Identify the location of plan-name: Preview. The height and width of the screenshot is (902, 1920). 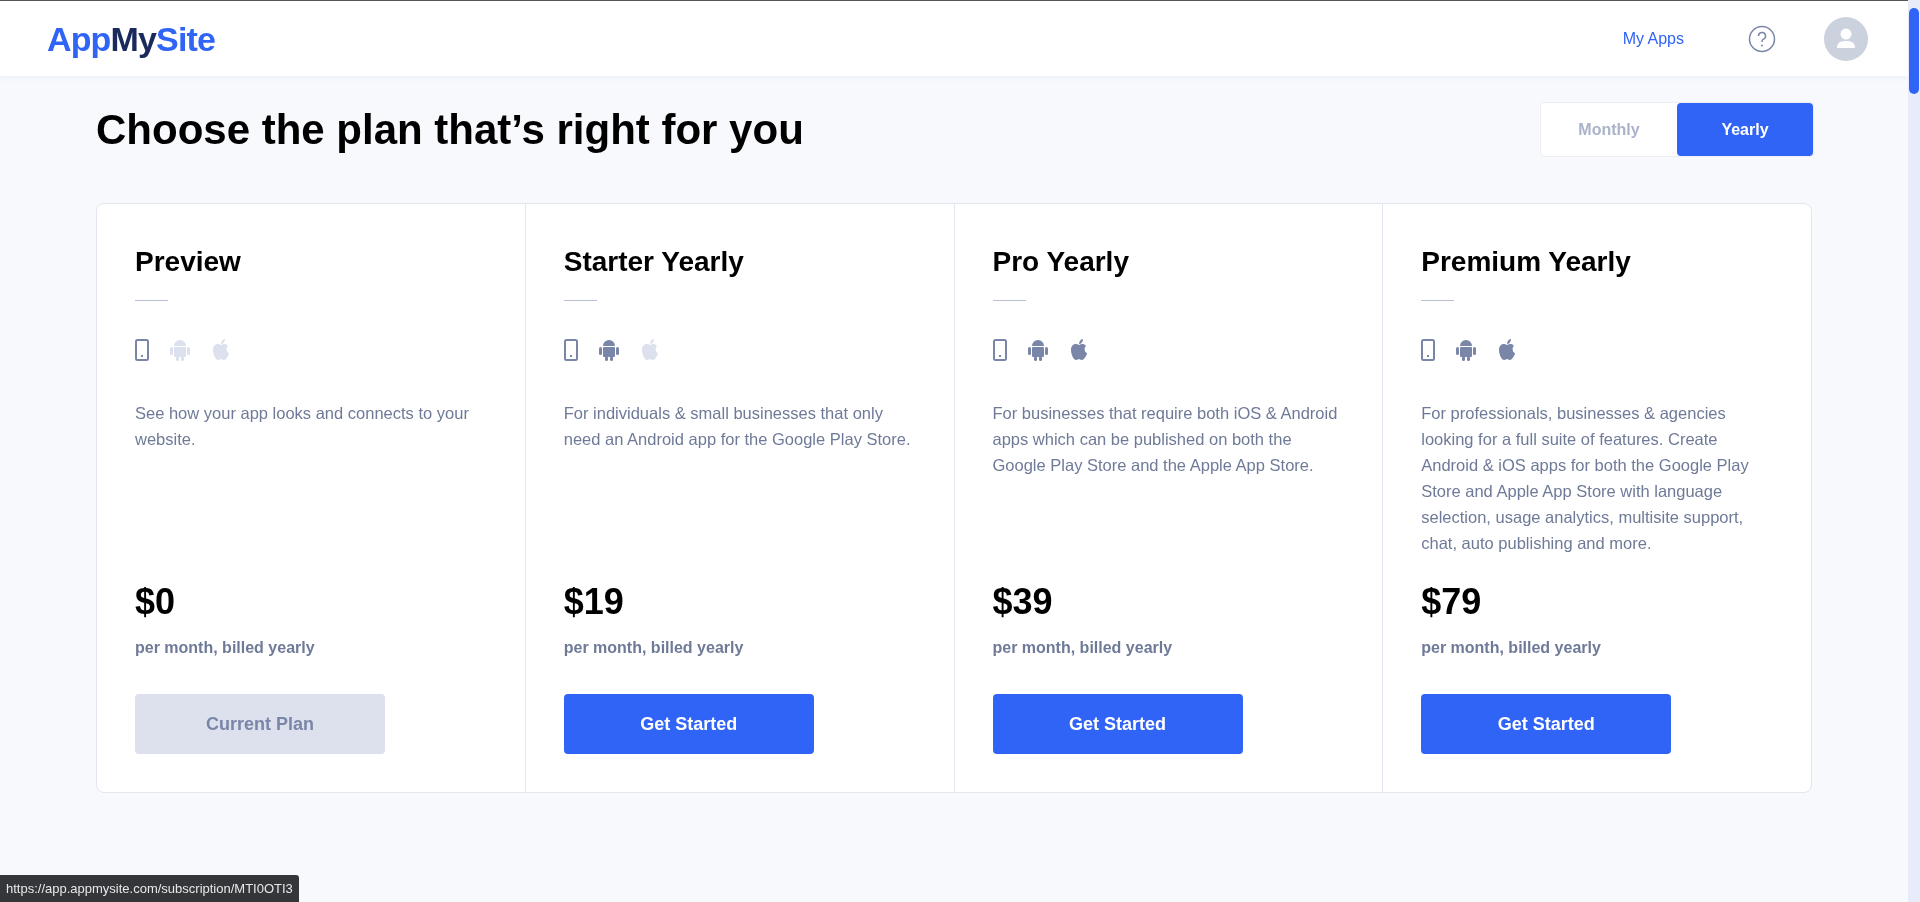
(188, 262).